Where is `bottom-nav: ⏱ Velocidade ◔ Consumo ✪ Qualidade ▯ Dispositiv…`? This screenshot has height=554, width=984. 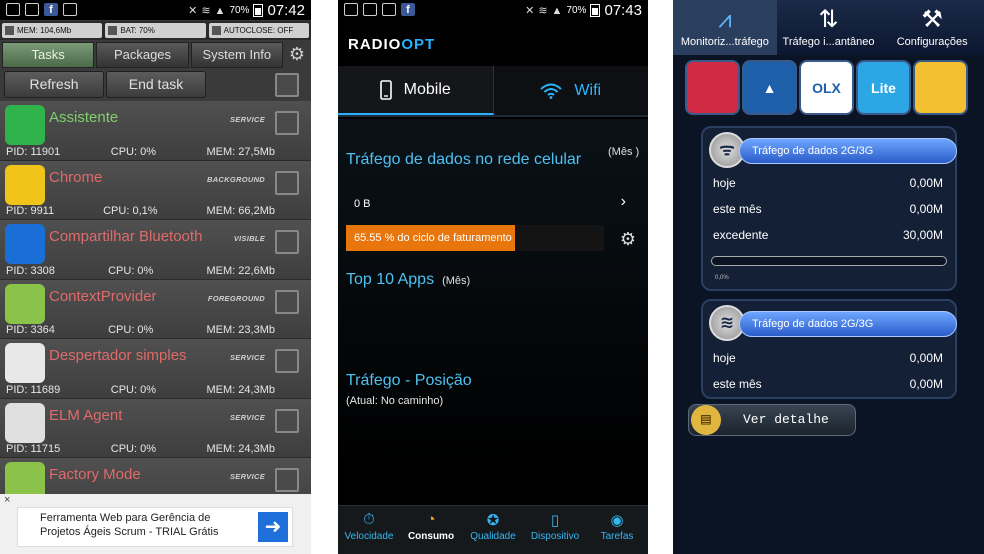
bottom-nav: ⏱ Velocidade ◔ Consumo ✪ Qualidade ▯ Dispositiv… is located at coordinates (493, 529).